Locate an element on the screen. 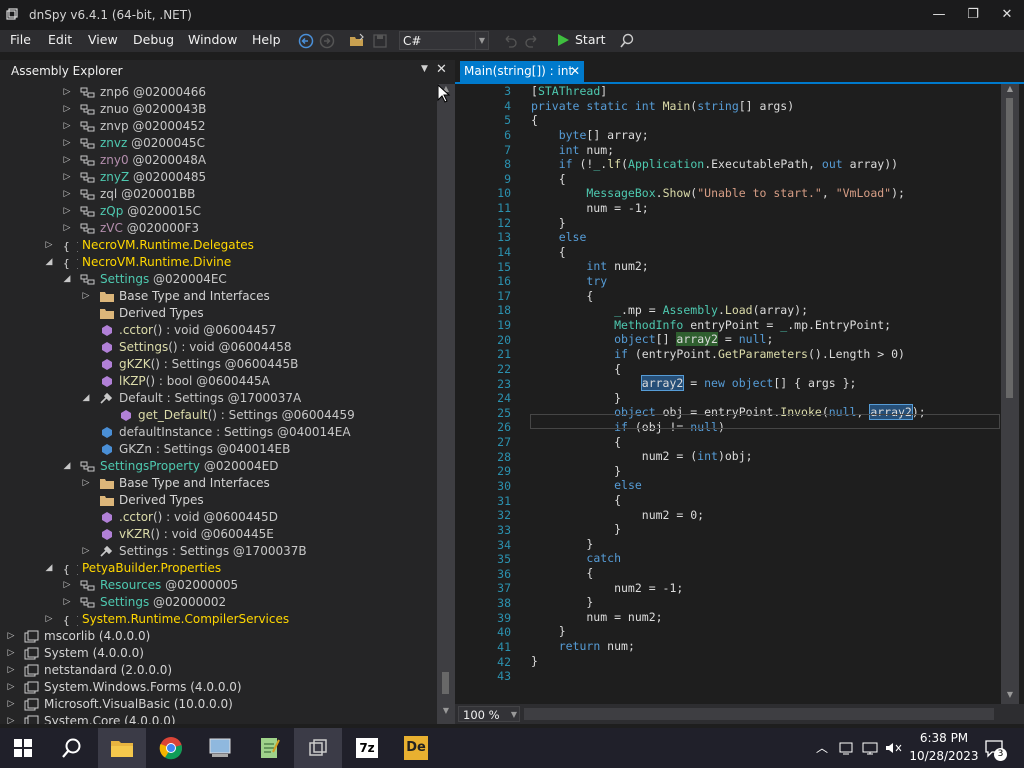 The width and height of the screenshot is (1024, 768). taskbar-chrome is located at coordinates (171, 748).